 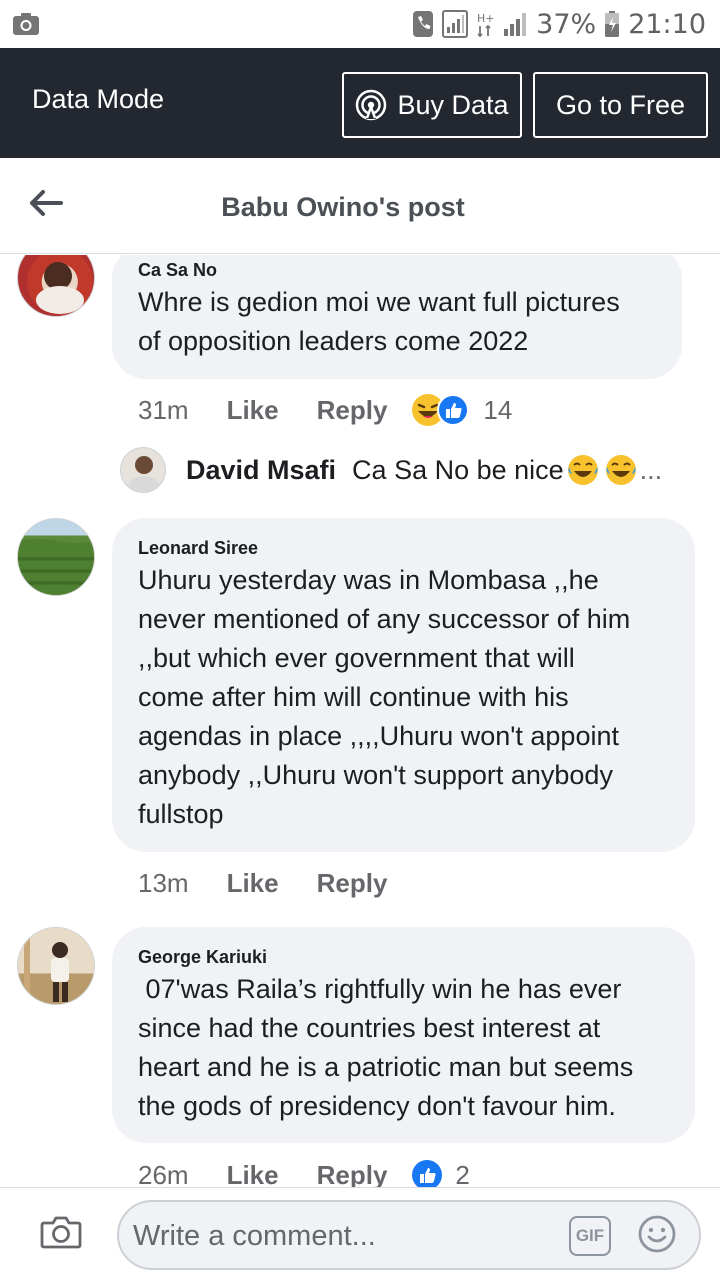 I want to click on comment-text-line: of opposition leaders come 2022, so click(x=333, y=341).